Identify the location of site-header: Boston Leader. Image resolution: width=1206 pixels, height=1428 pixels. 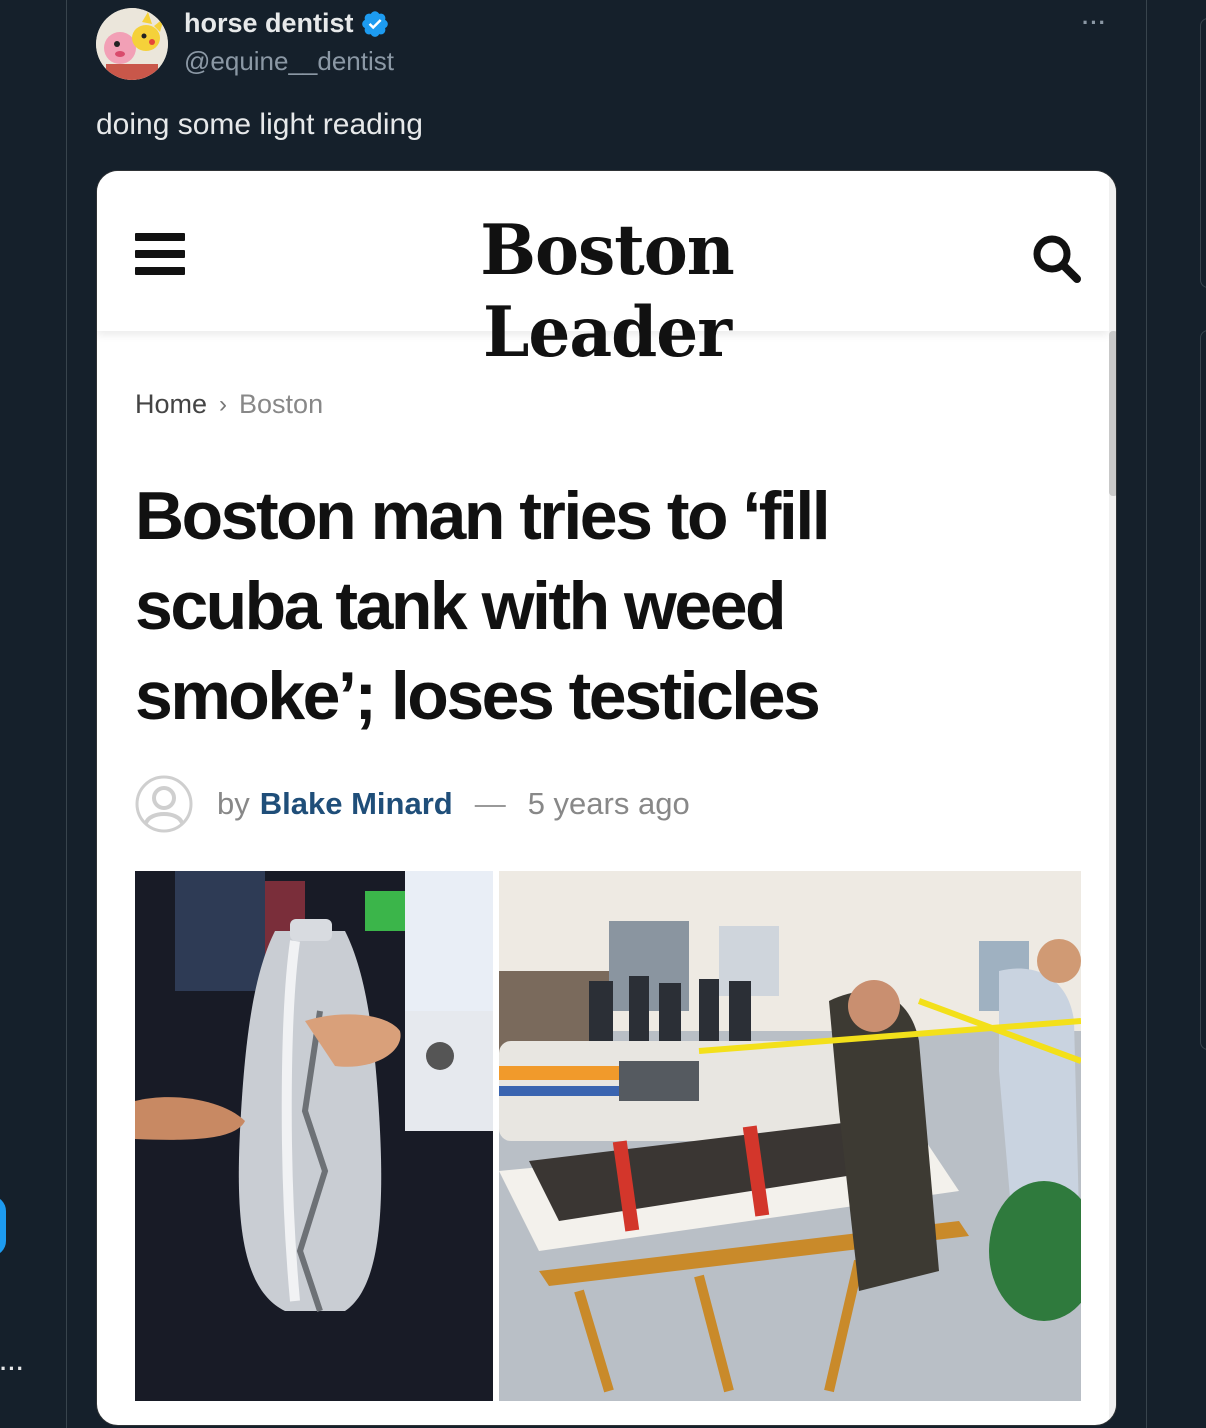
(603, 272).